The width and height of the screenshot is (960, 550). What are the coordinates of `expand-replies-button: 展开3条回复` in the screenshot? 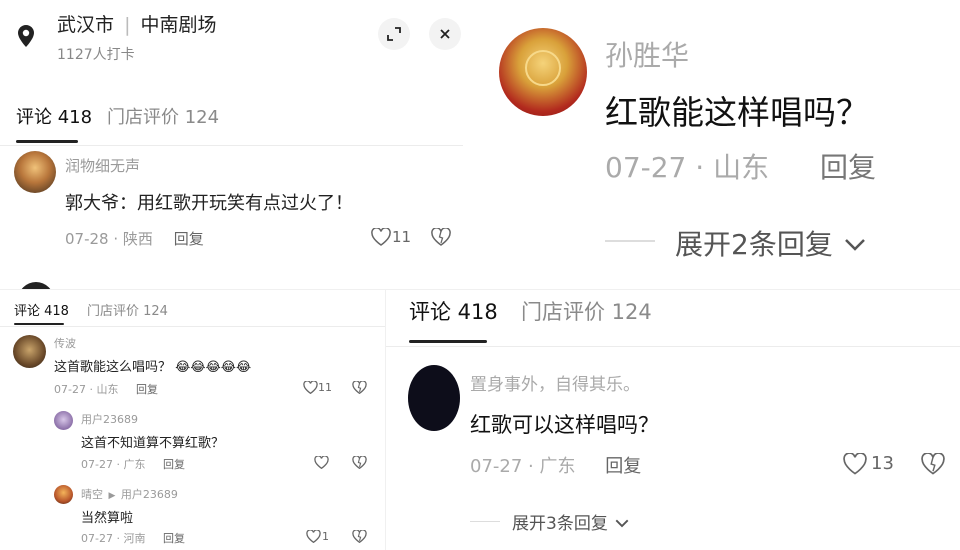 It's located at (571, 521).